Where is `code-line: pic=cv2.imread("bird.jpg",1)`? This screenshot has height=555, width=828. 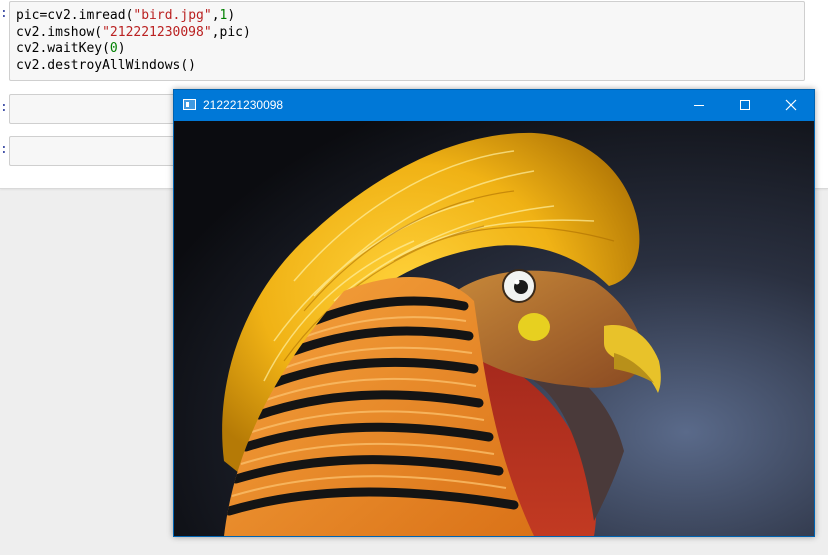
code-line: pic=cv2.imread("bird.jpg",1) is located at coordinates (133, 16).